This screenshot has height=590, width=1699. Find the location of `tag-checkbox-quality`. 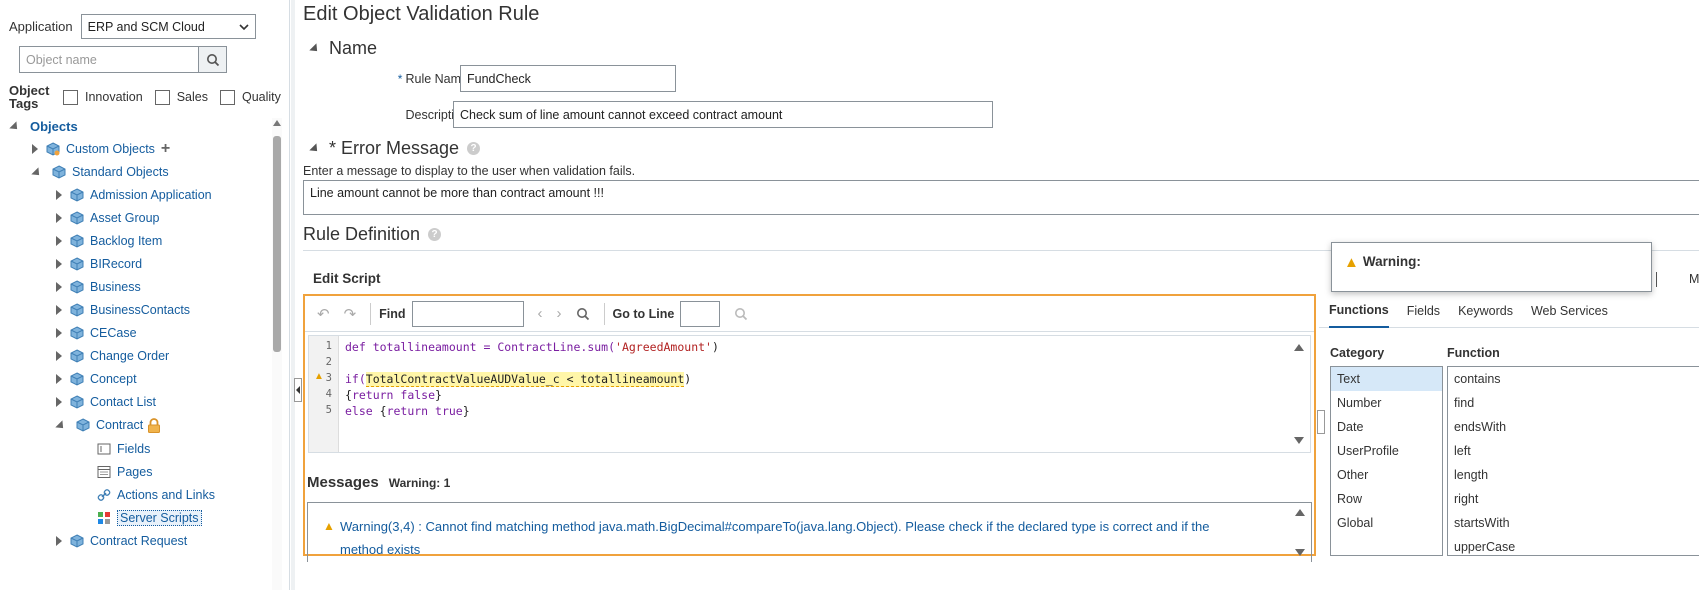

tag-checkbox-quality is located at coordinates (227, 97).